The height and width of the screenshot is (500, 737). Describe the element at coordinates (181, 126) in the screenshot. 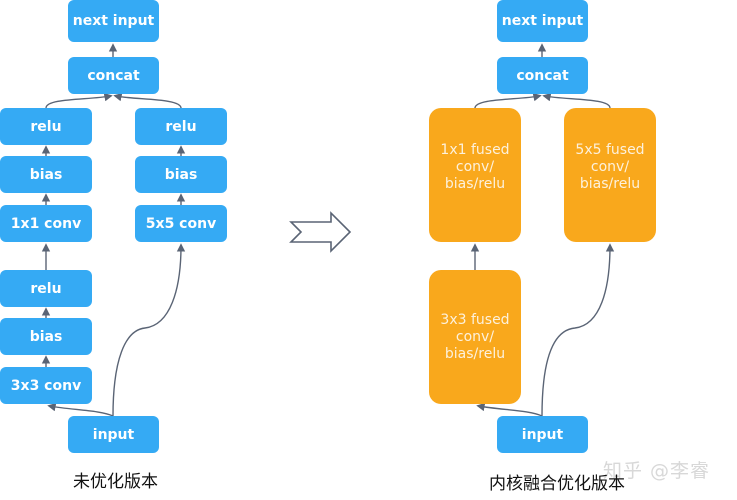

I see `node-relu-5x5-branch: relu` at that location.